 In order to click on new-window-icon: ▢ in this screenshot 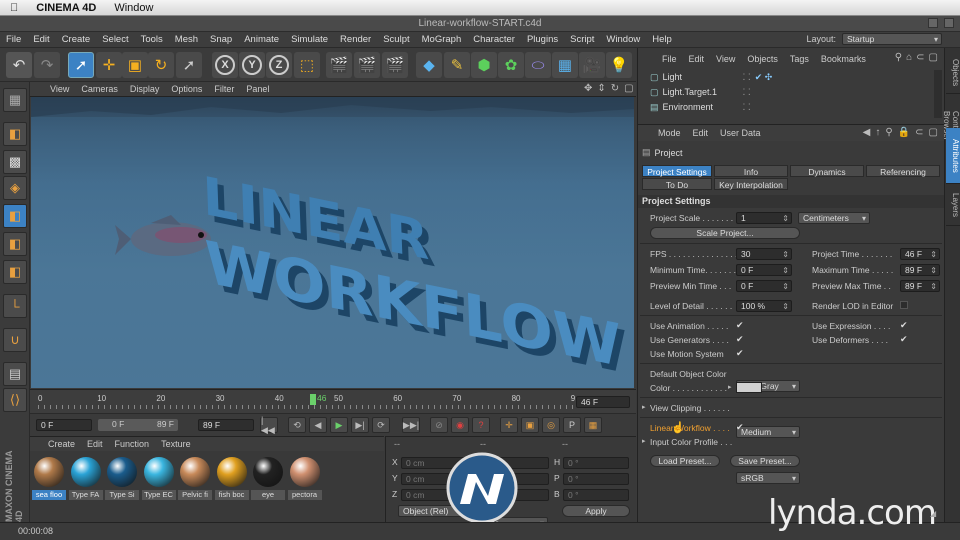, I will do `click(933, 57)`.